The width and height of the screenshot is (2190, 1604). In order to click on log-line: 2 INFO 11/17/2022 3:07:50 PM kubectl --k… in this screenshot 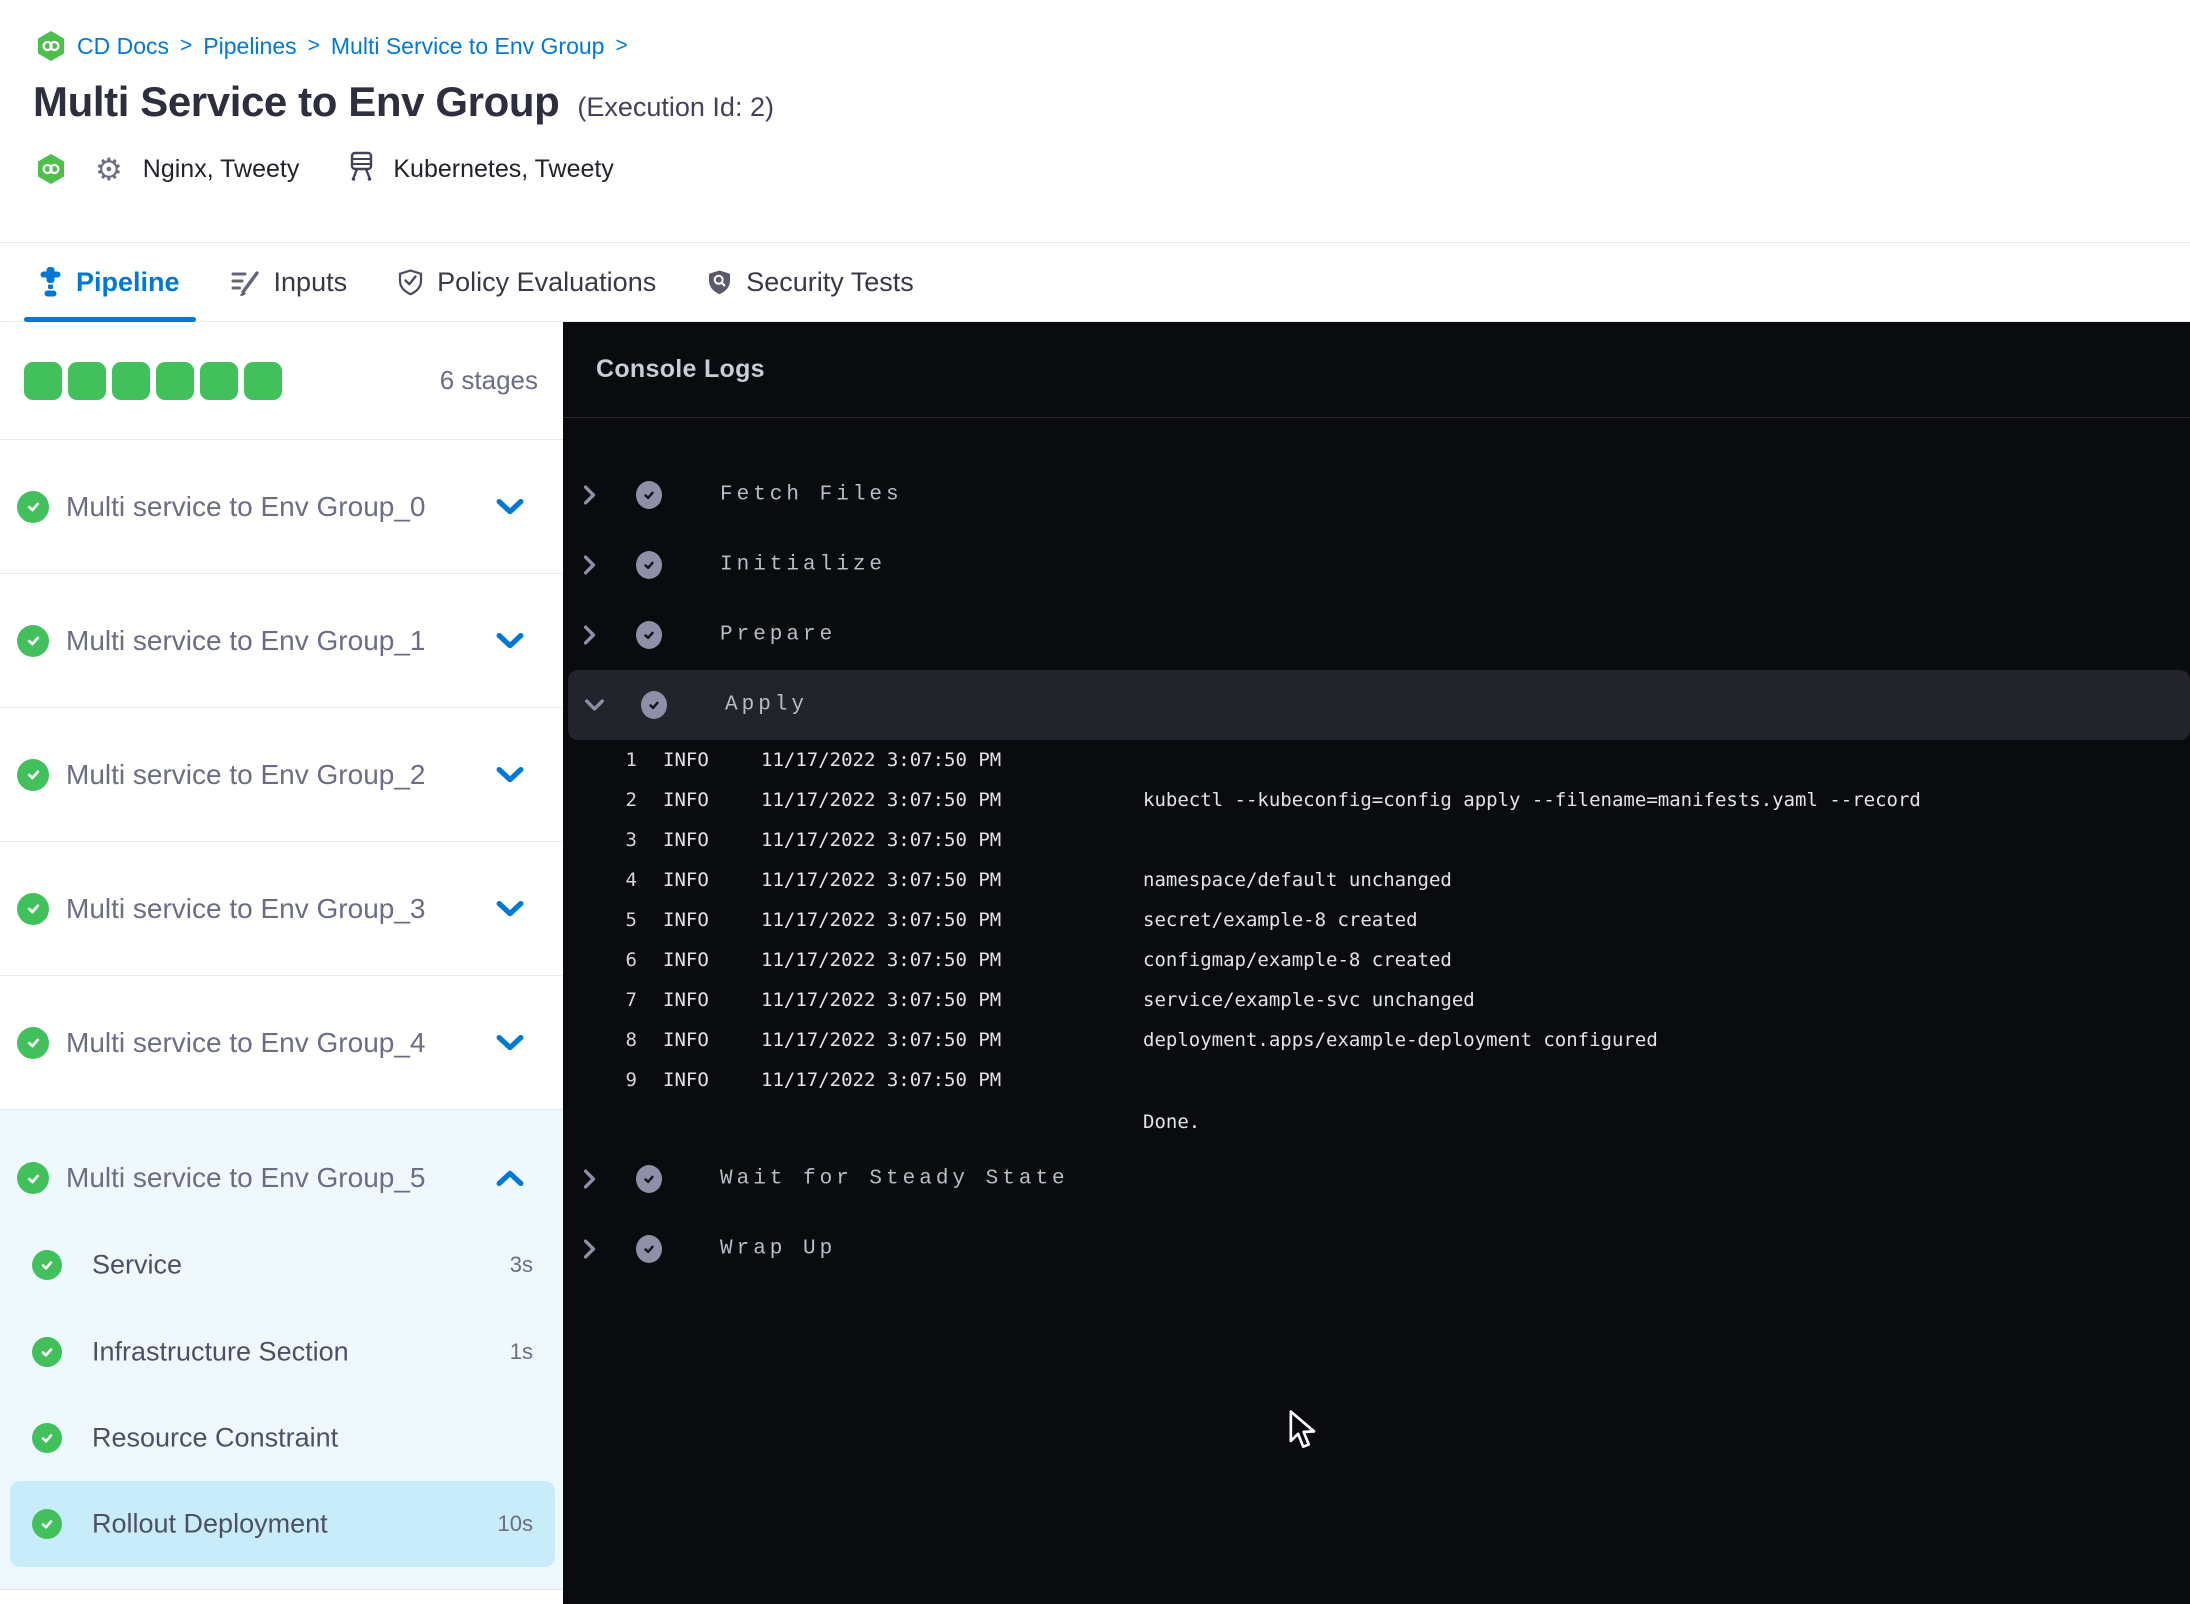, I will do `click(1376, 800)`.